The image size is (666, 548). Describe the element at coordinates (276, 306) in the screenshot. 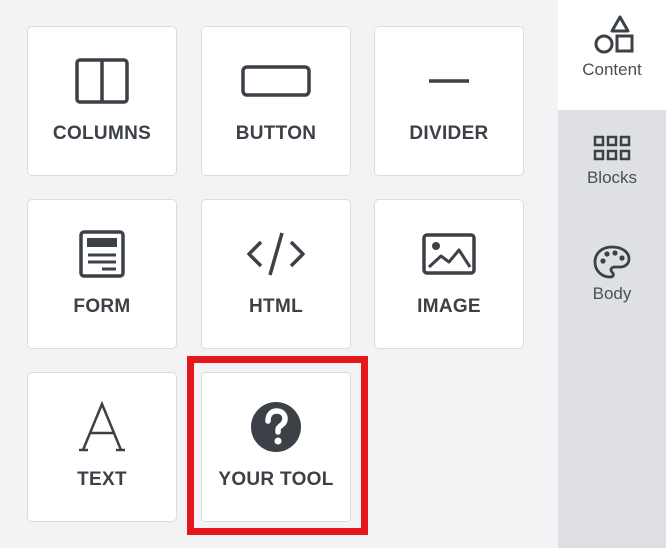

I see `tool-label: HTML` at that location.